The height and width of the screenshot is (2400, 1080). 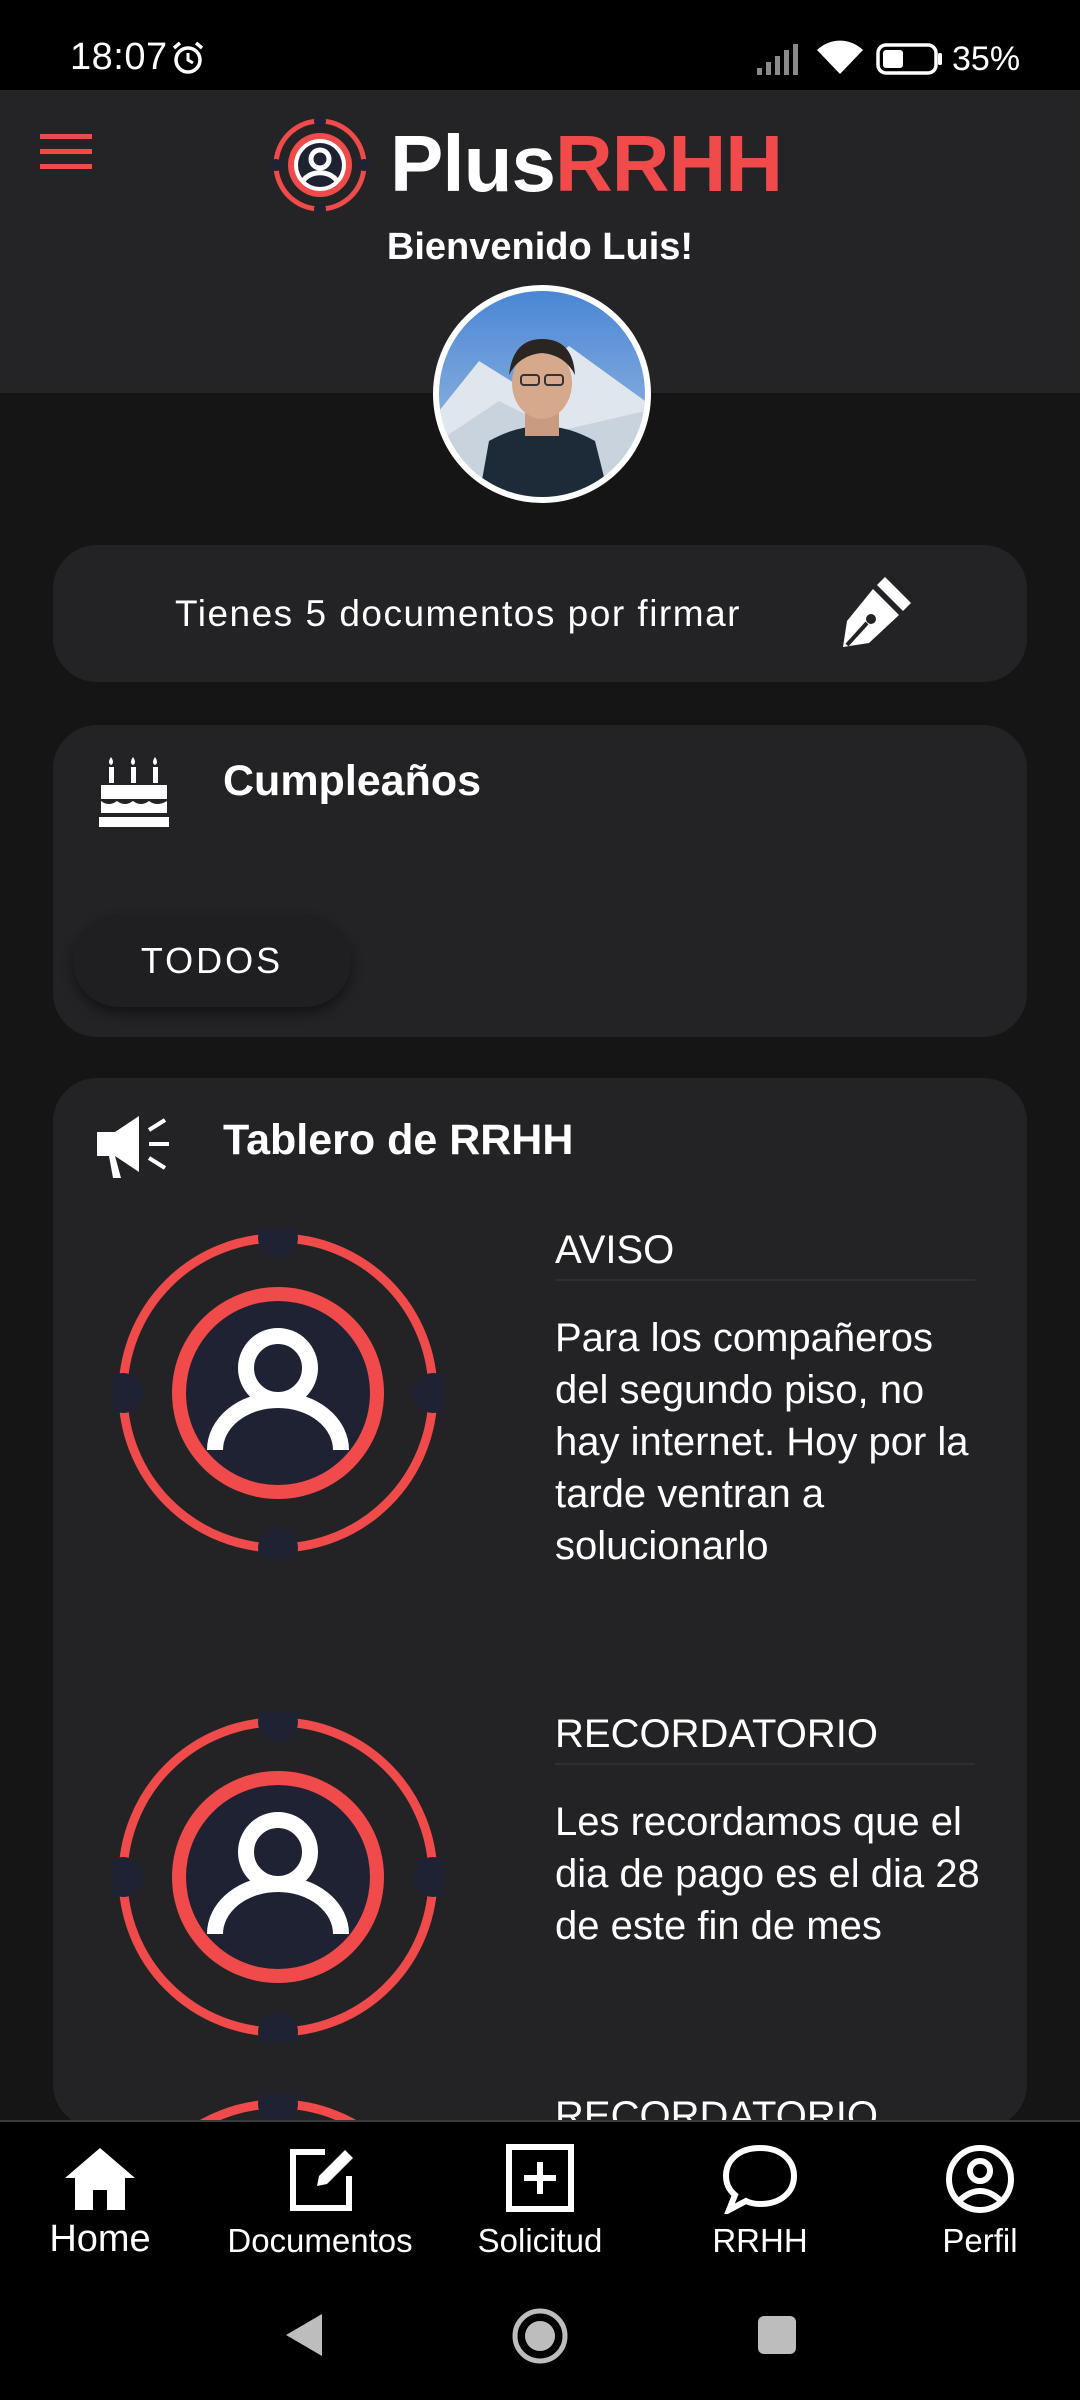 I want to click on birthdays-card: Cumpleaños TODOS, so click(x=540, y=881).